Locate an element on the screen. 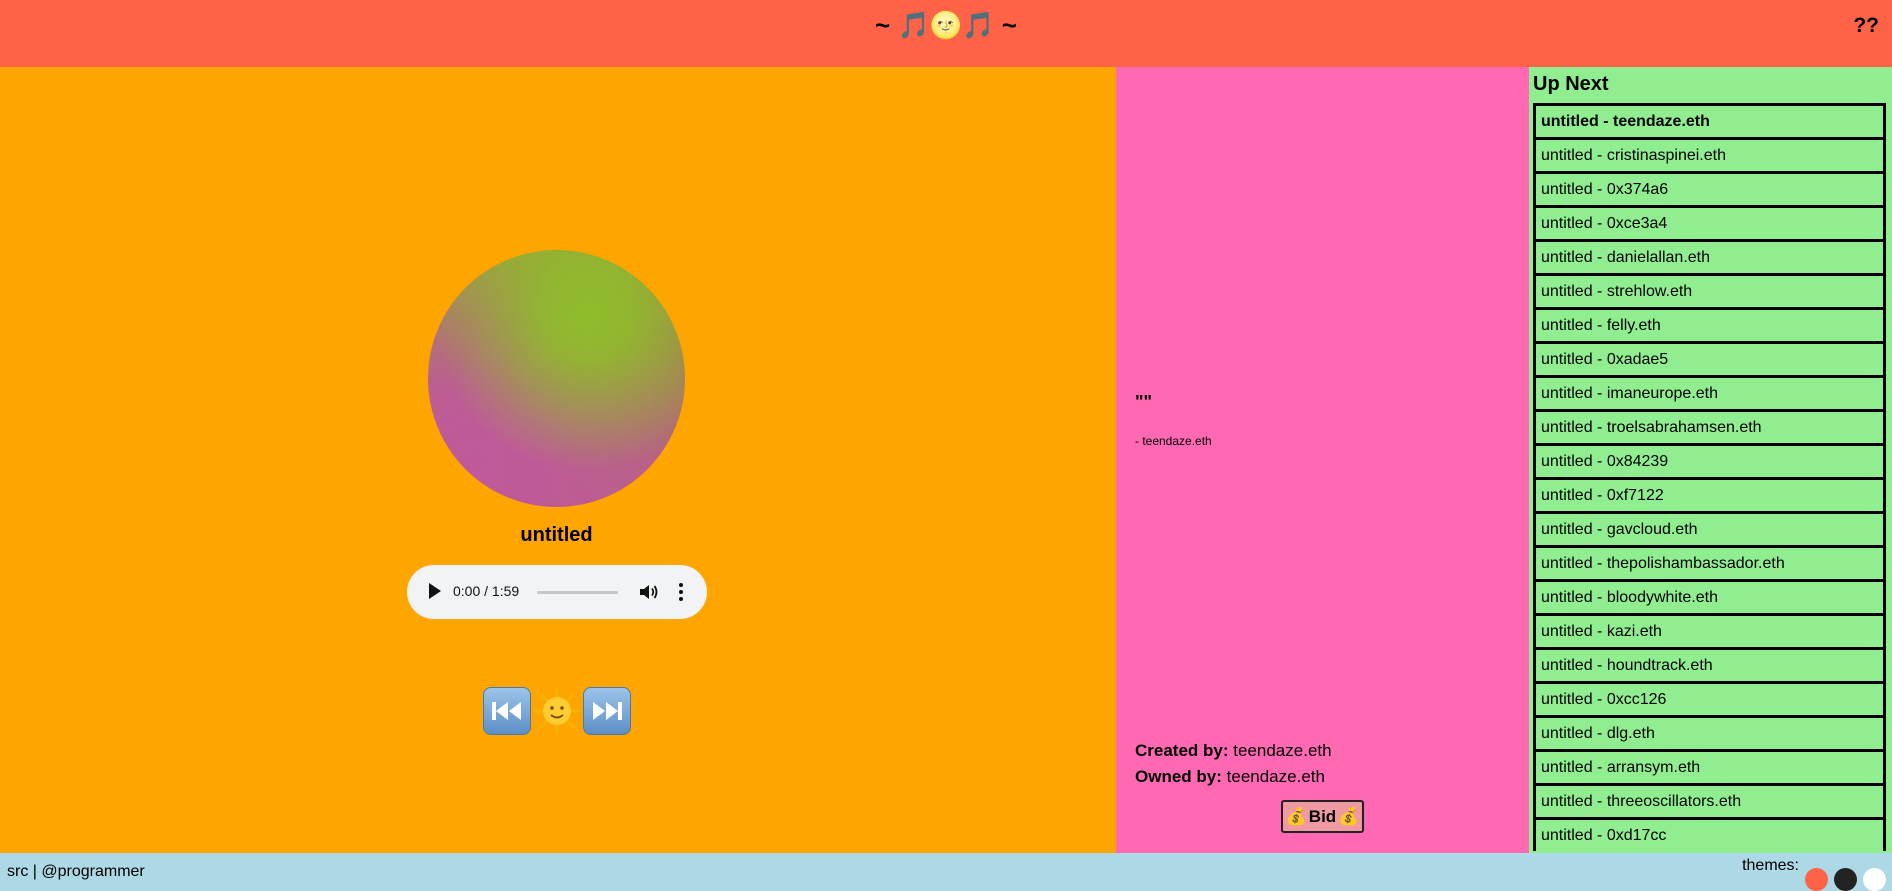 The image size is (1892, 891). bid-label: Bid is located at coordinates (1322, 816).